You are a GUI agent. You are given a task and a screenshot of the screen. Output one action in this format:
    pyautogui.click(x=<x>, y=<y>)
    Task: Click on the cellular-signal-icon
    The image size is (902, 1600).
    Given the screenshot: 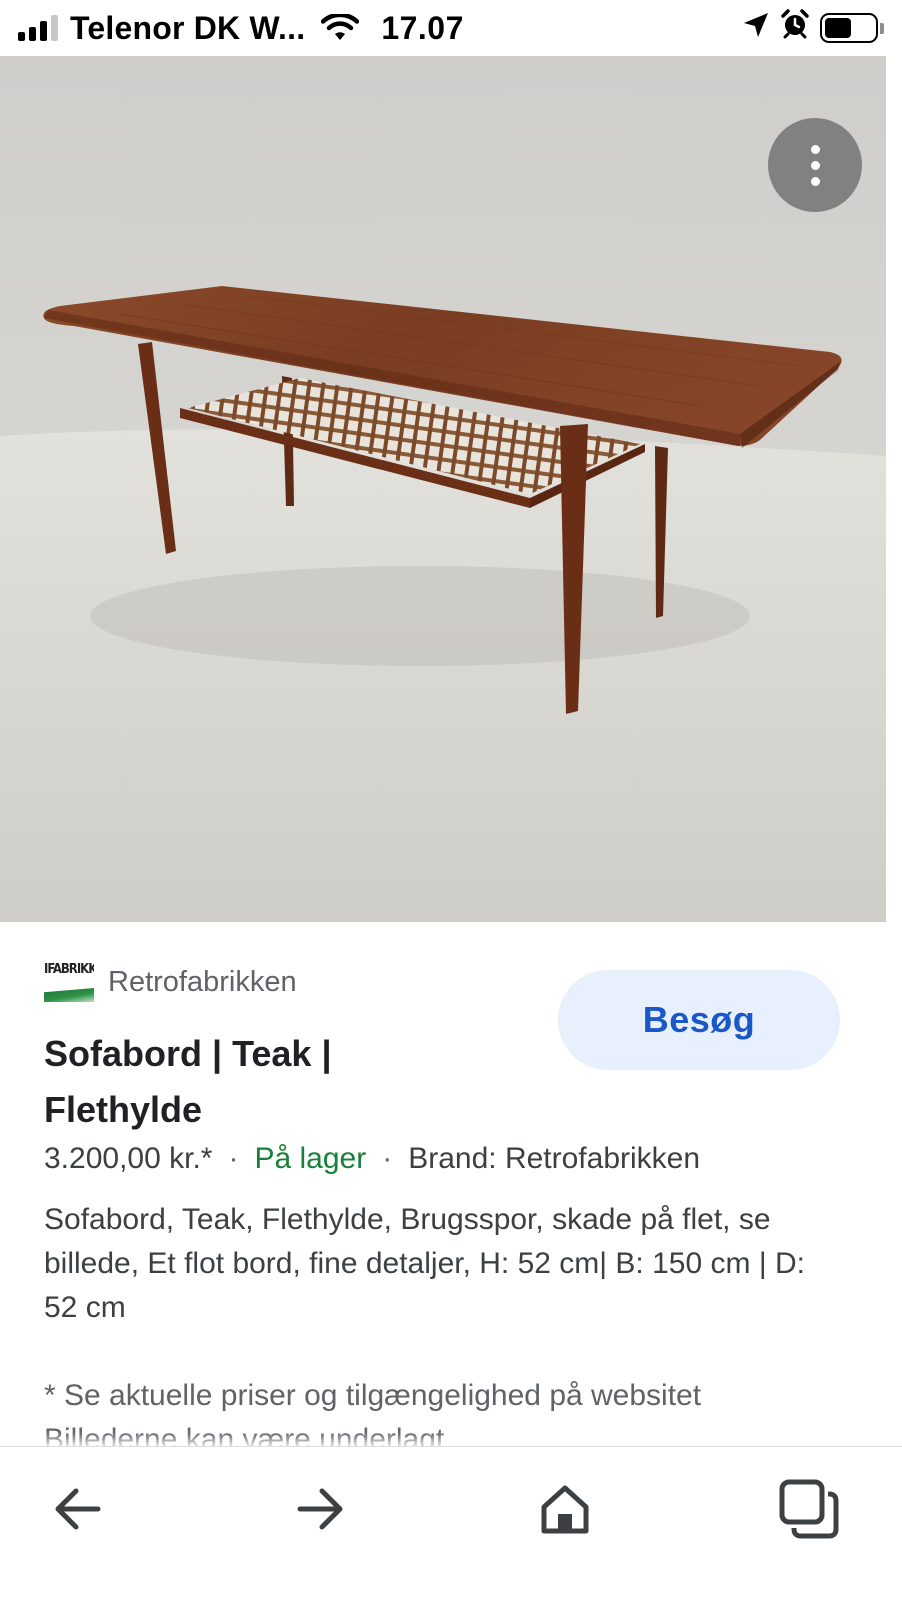 What is the action you would take?
    pyautogui.click(x=38, y=28)
    